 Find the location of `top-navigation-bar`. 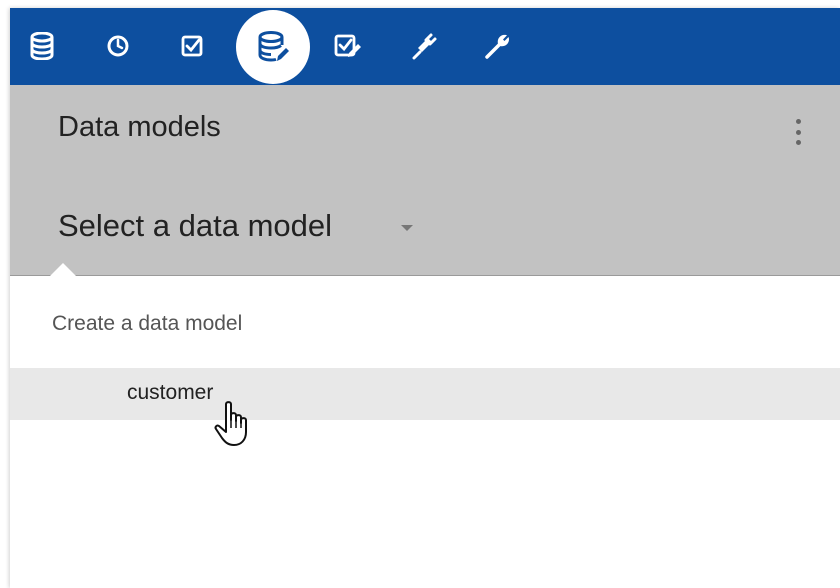

top-navigation-bar is located at coordinates (425, 46).